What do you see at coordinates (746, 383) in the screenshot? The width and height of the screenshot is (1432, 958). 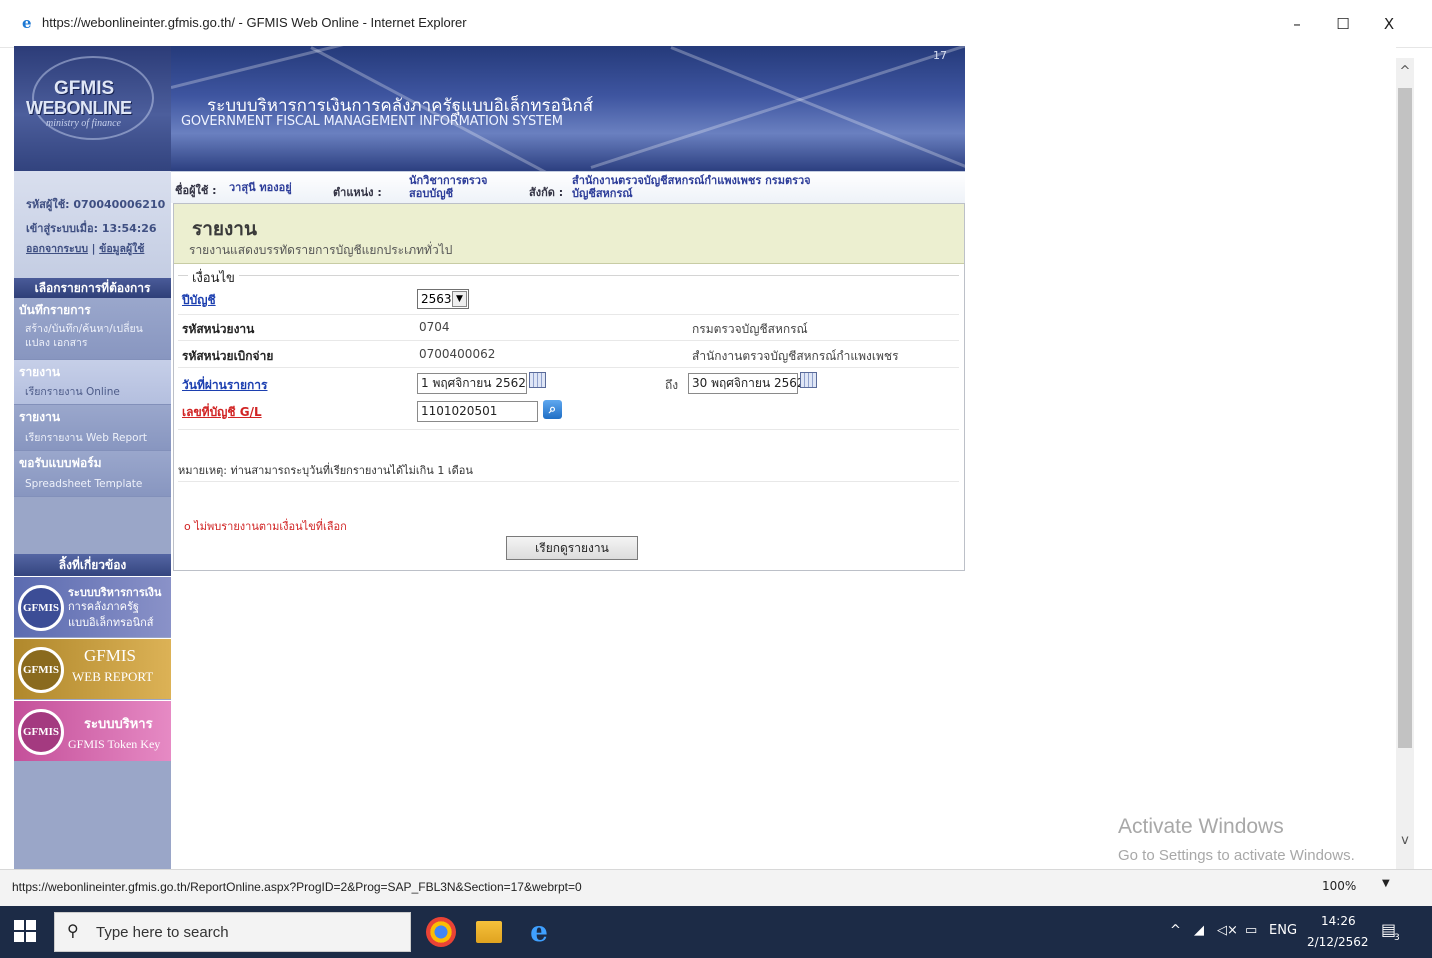 I see `date-to-input: 30 พฤศจิกายน 2562` at bounding box center [746, 383].